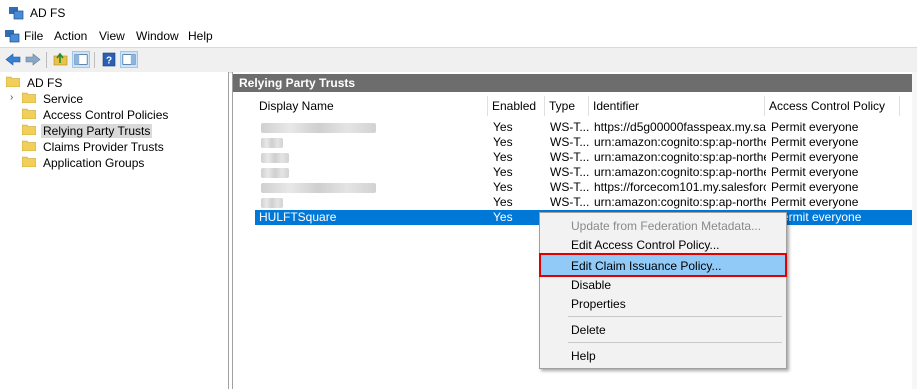 The image size is (917, 389). Describe the element at coordinates (33, 59) in the screenshot. I see `forward-arrow-icon` at that location.